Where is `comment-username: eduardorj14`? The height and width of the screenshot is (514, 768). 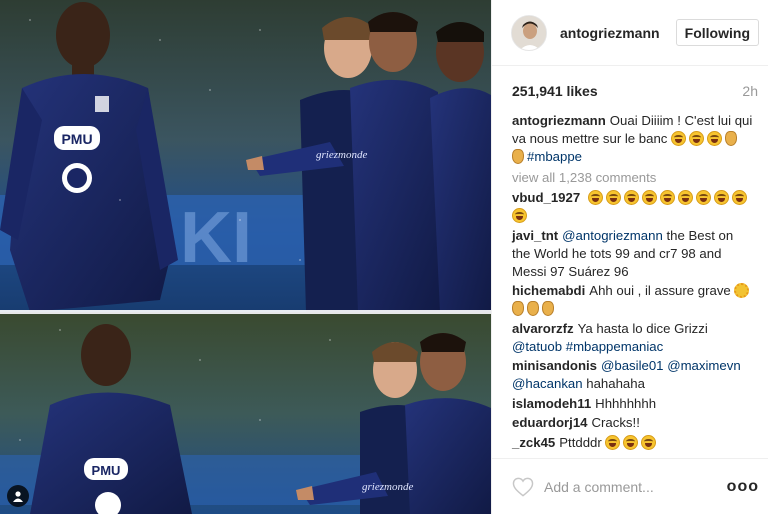 comment-username: eduardorj14 is located at coordinates (550, 422).